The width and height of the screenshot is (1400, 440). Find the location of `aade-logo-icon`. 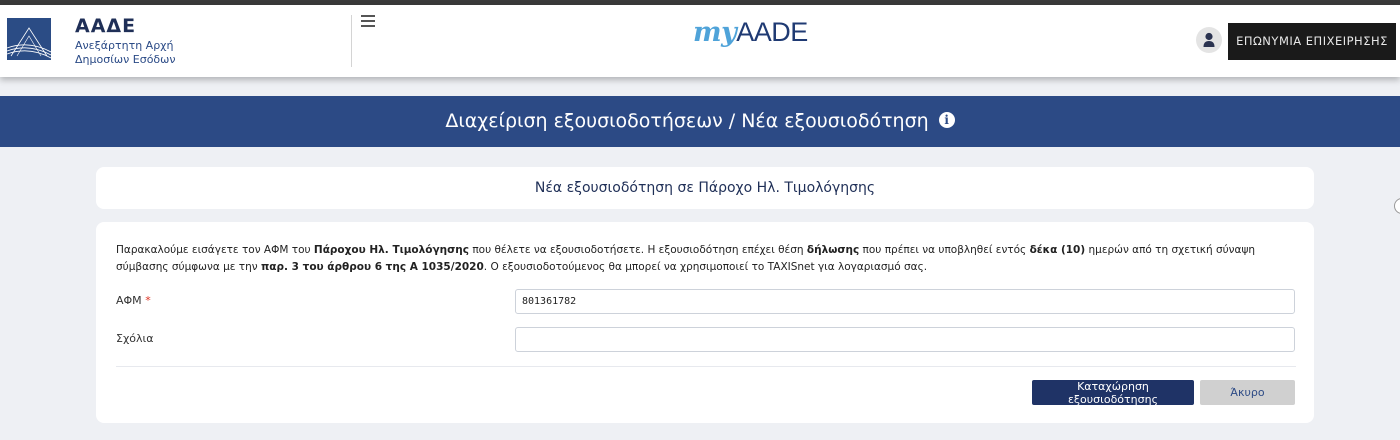

aade-logo-icon is located at coordinates (29, 39).